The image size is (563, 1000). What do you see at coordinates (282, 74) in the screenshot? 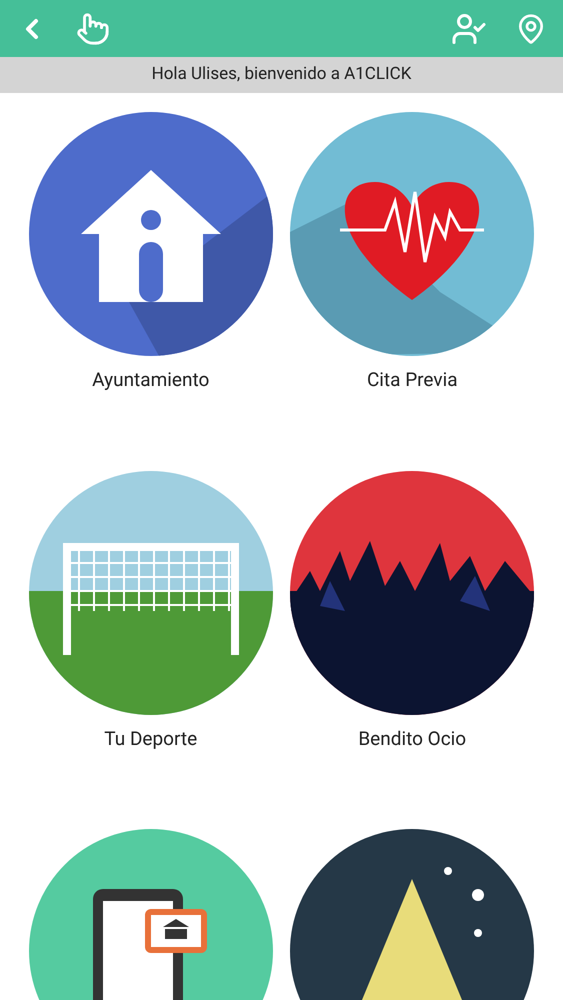
I see `greeting-text: Hola Ulises, bienvenido a A1CLICK` at bounding box center [282, 74].